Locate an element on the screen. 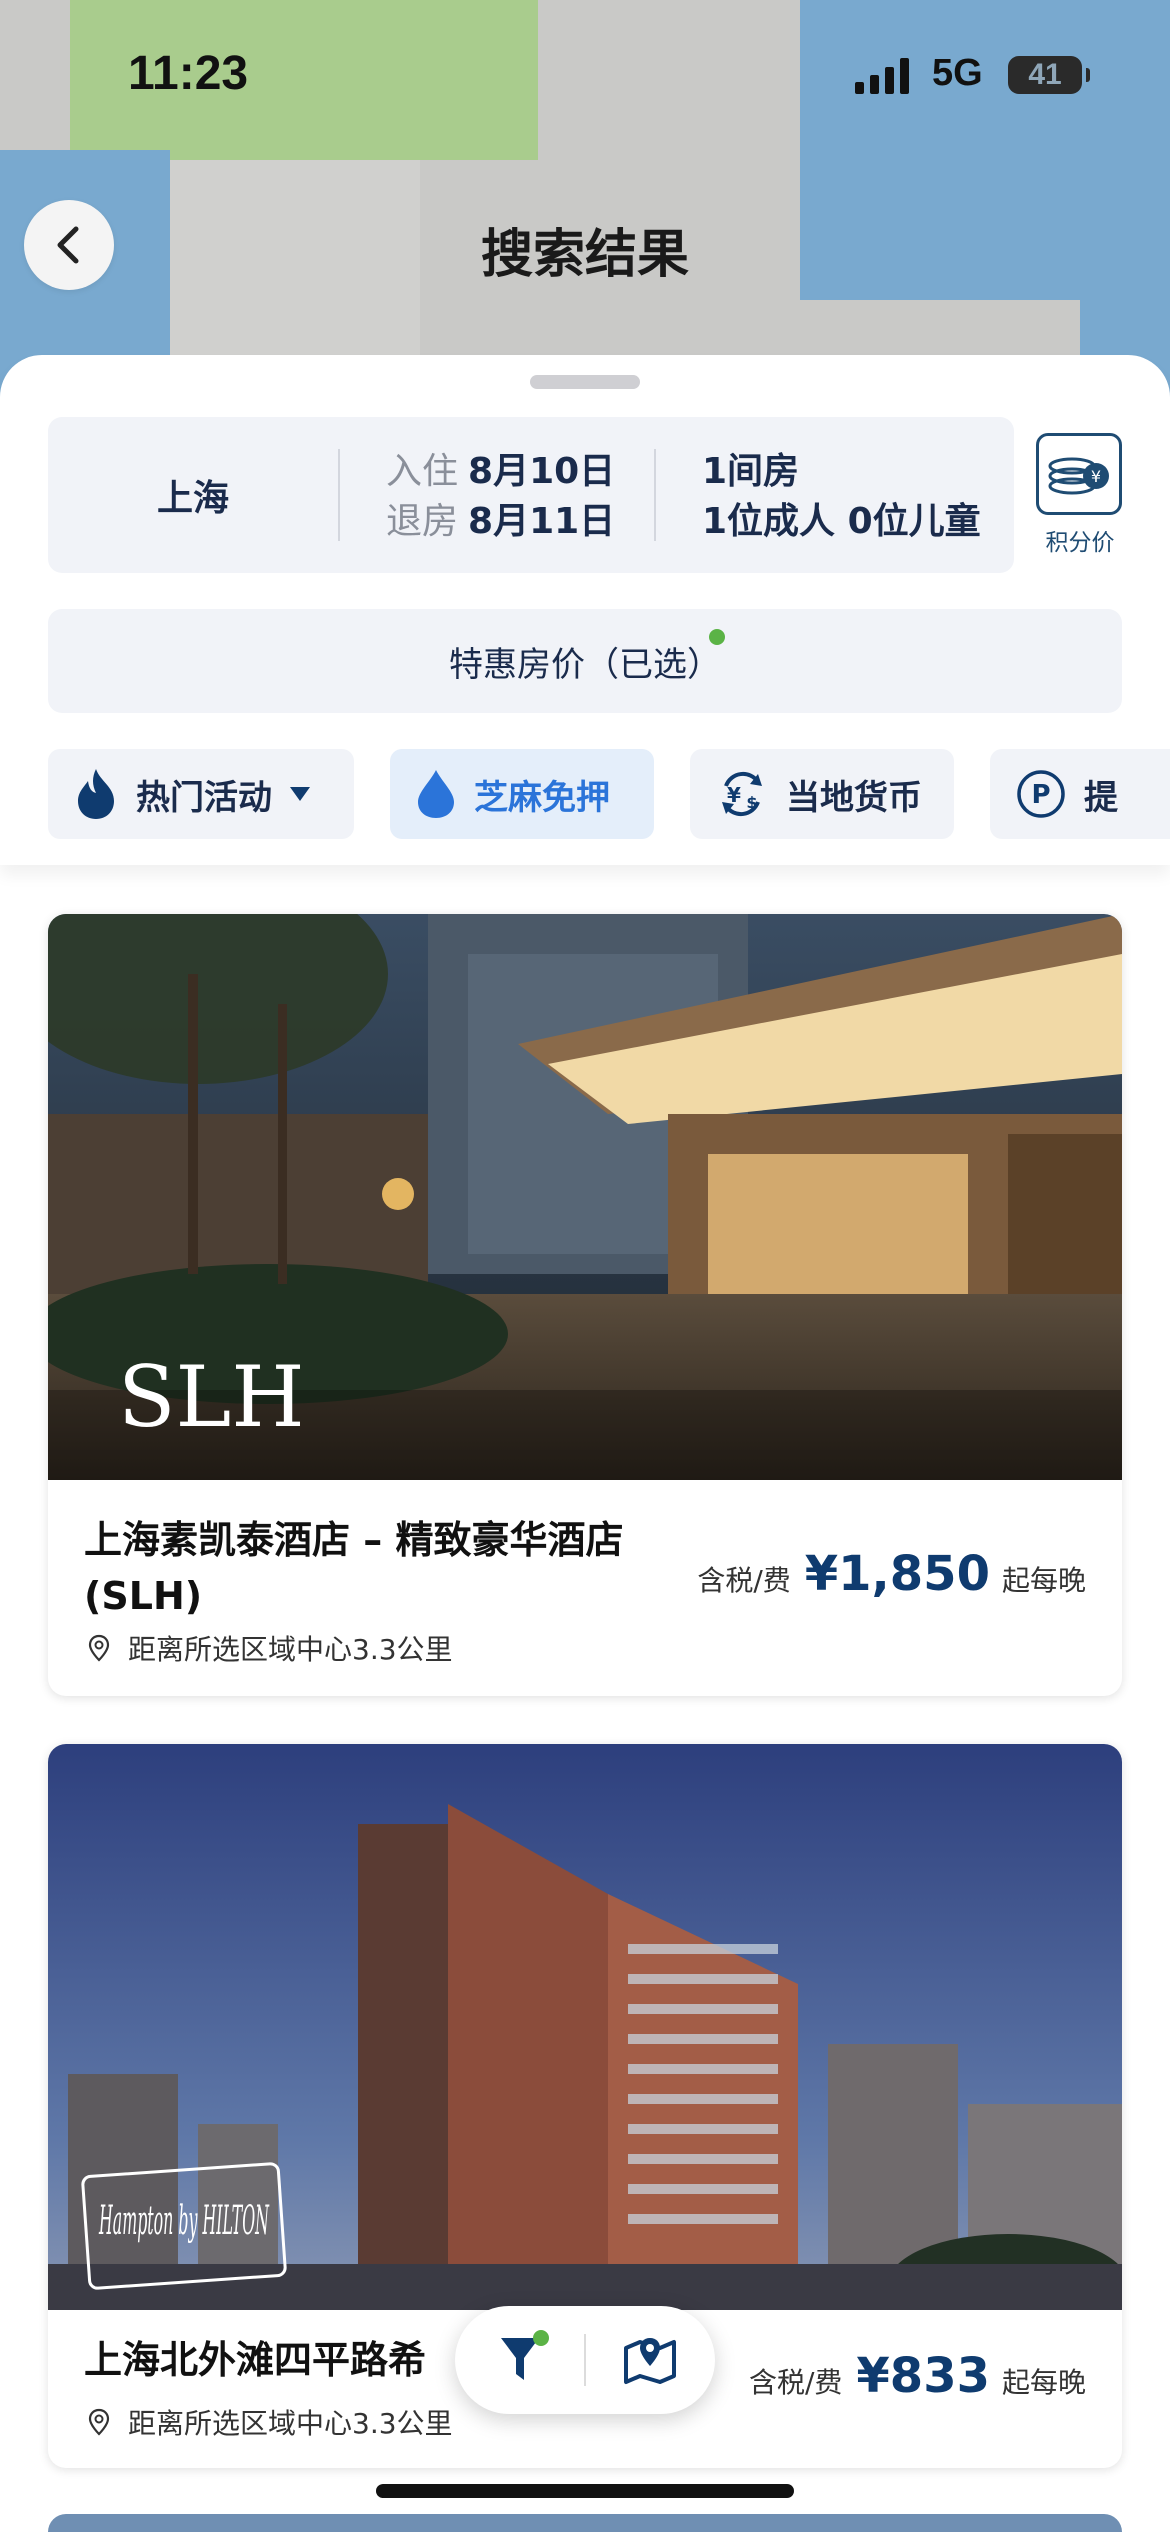  filter-chip-hot-events: 热门活动 is located at coordinates (201, 794).